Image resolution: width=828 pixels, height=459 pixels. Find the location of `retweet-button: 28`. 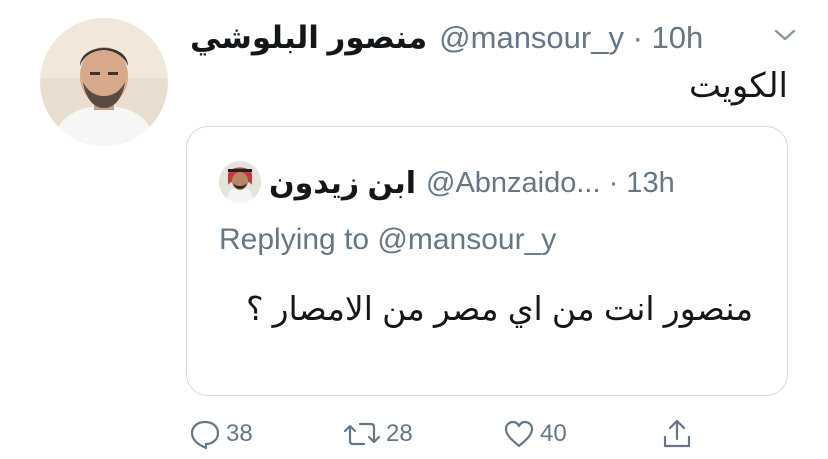

retweet-button: 28 is located at coordinates (377, 434).